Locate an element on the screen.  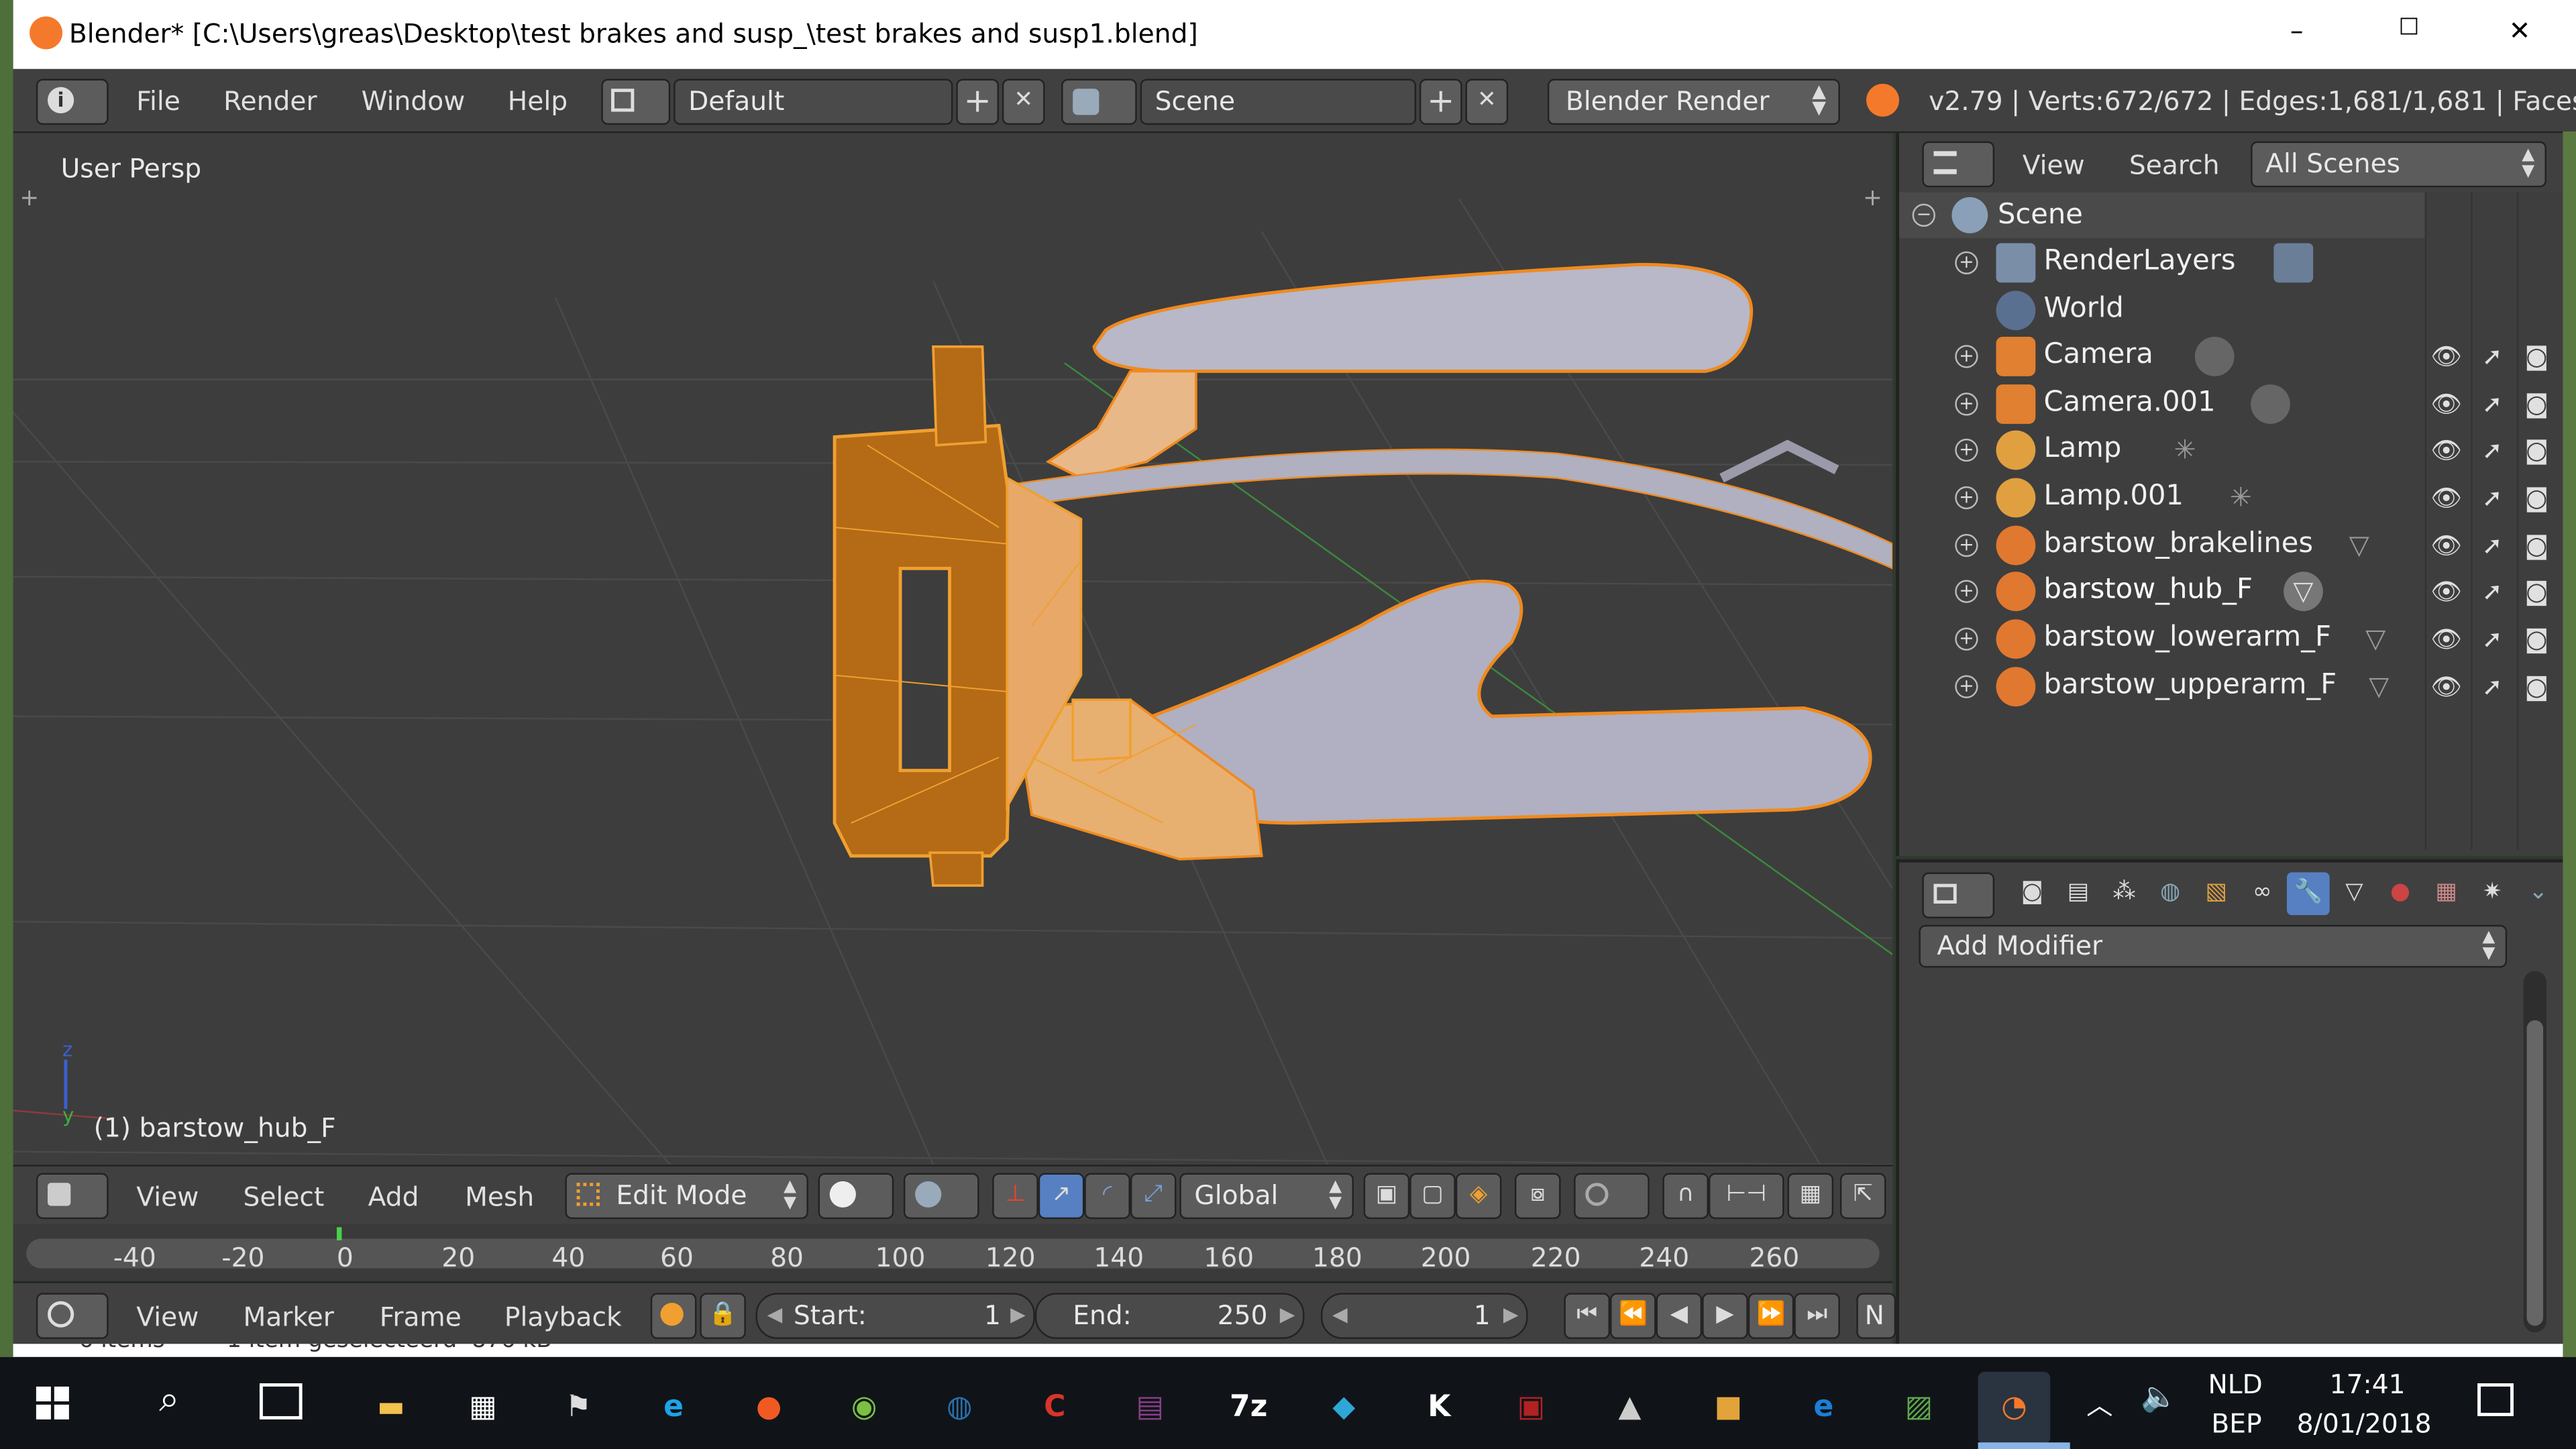
blender-icon: ◔ is located at coordinates (2014, 1407).